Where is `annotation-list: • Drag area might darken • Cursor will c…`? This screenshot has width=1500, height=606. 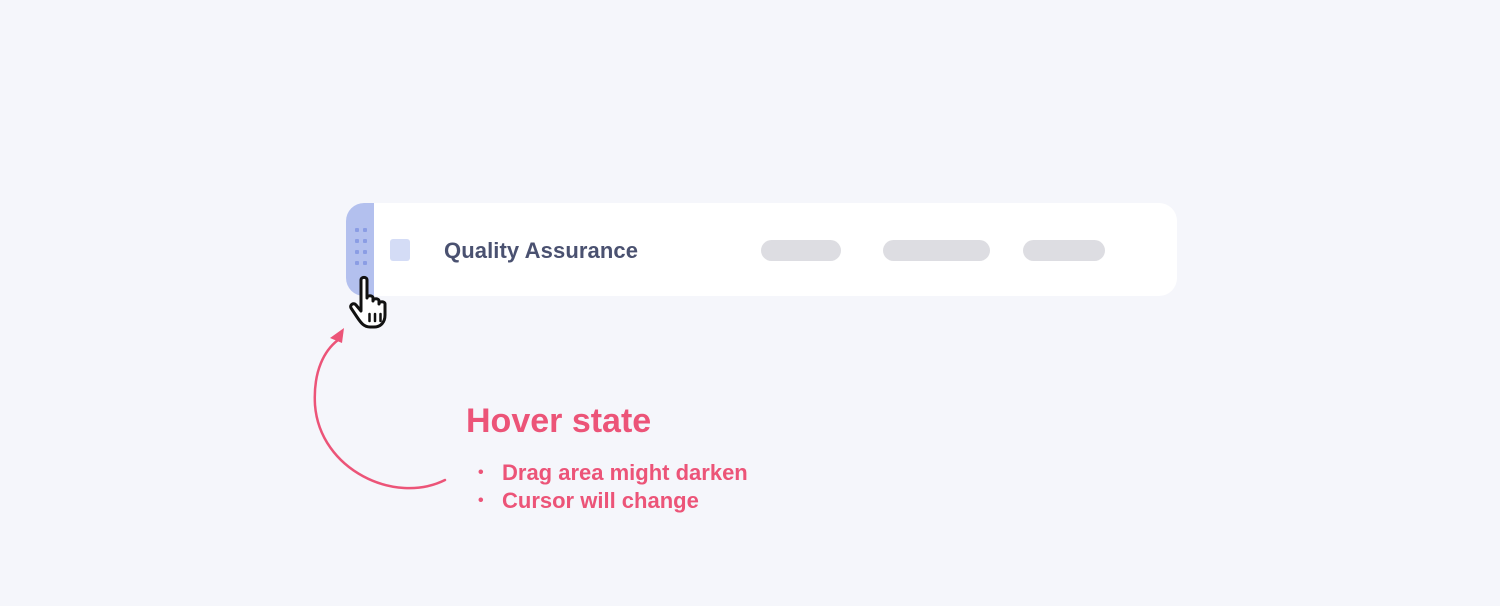
annotation-list: • Drag area might darken • Cursor will c… is located at coordinates (613, 487).